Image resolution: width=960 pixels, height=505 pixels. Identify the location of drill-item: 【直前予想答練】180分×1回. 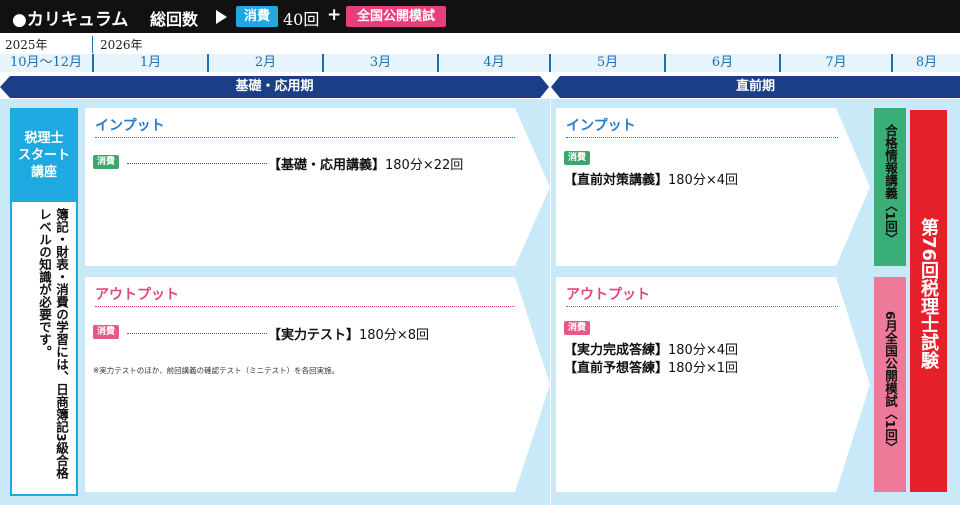
(651, 366).